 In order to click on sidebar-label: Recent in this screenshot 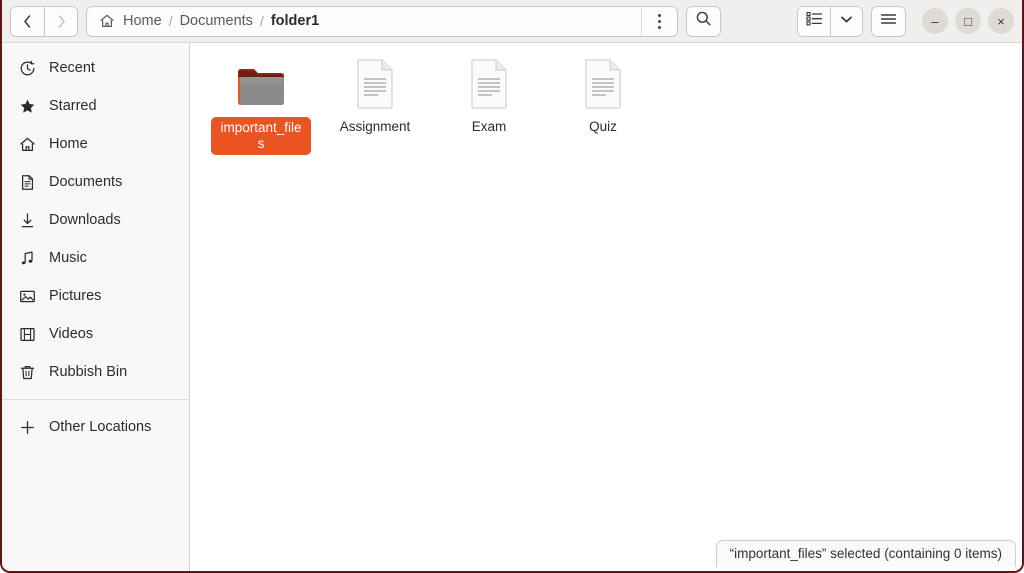, I will do `click(72, 68)`.